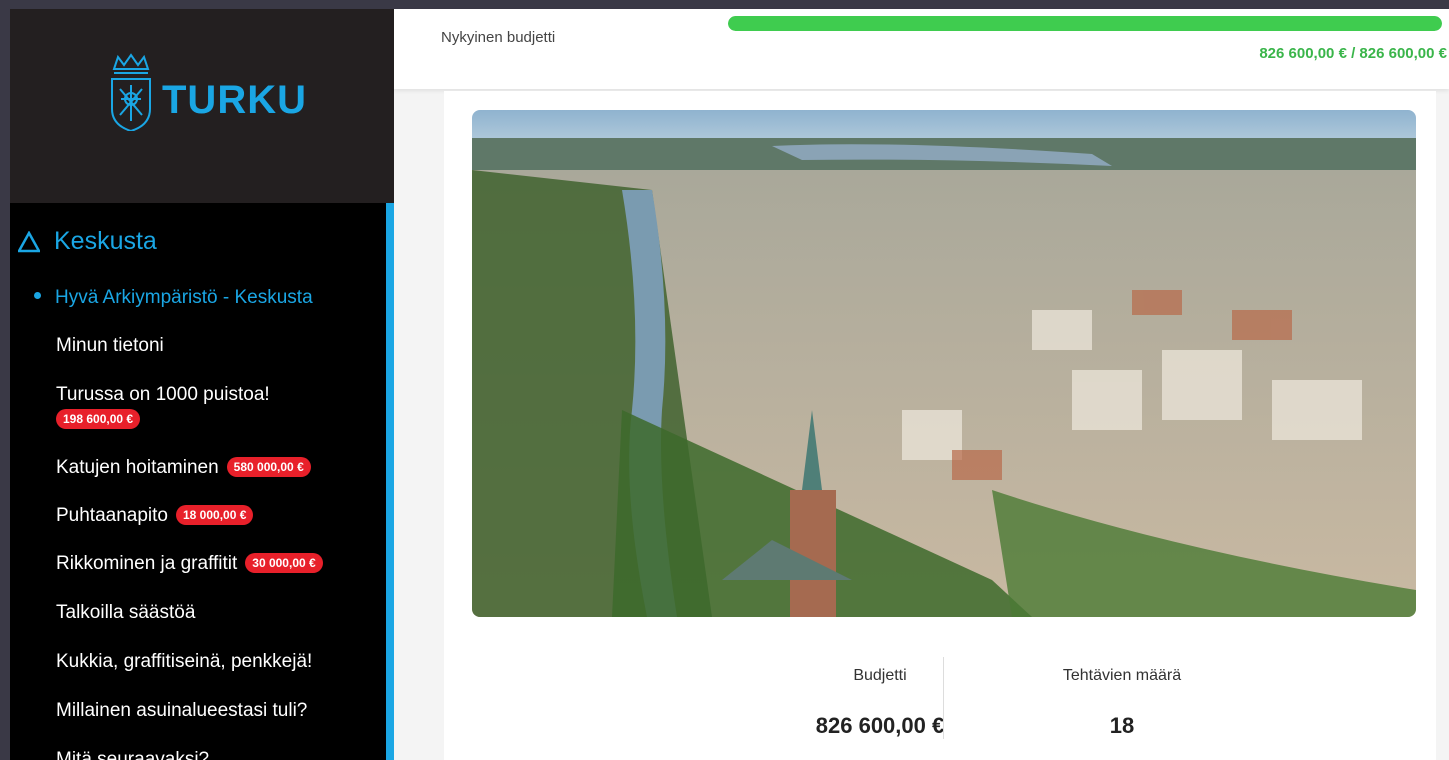 Image resolution: width=1449 pixels, height=760 pixels. I want to click on nav-item-talkoilla: Talkoilla säästöä, so click(125, 613).